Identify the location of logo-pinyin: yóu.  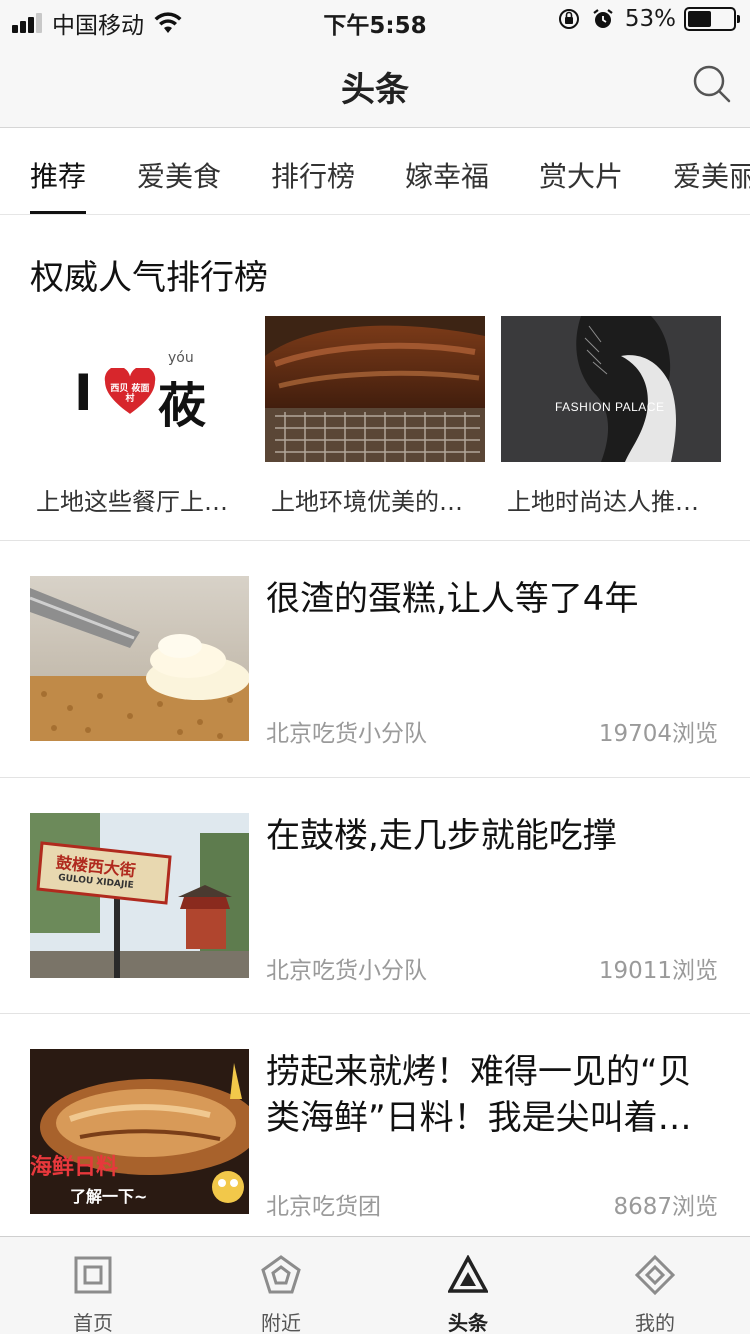
(181, 358).